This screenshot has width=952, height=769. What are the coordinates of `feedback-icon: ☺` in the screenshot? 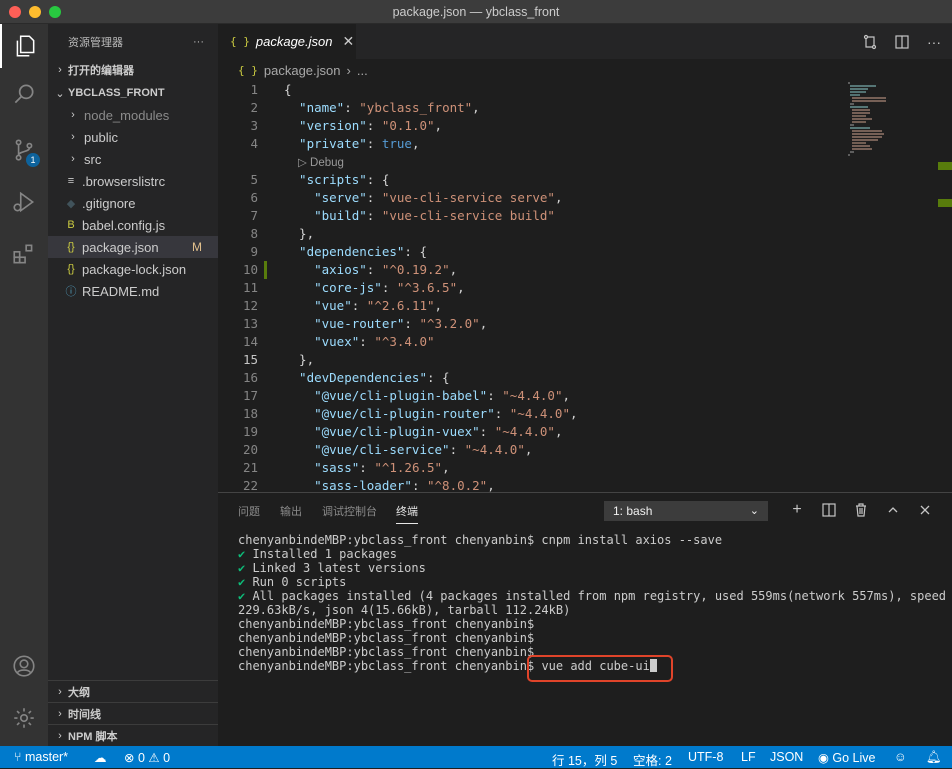 It's located at (900, 757).